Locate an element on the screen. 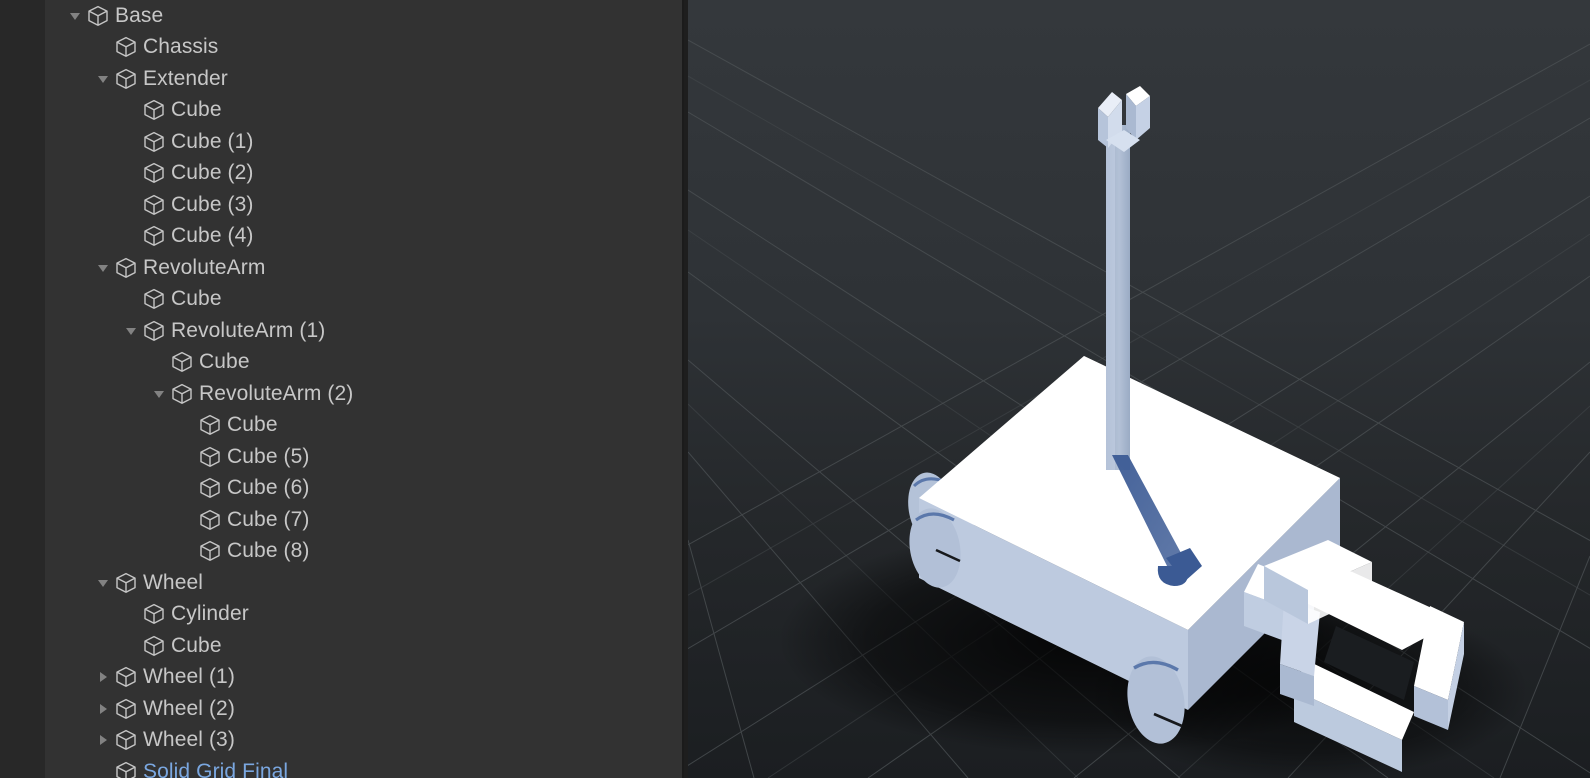  hierarchy-row: Wheel (1) is located at coordinates (356, 678).